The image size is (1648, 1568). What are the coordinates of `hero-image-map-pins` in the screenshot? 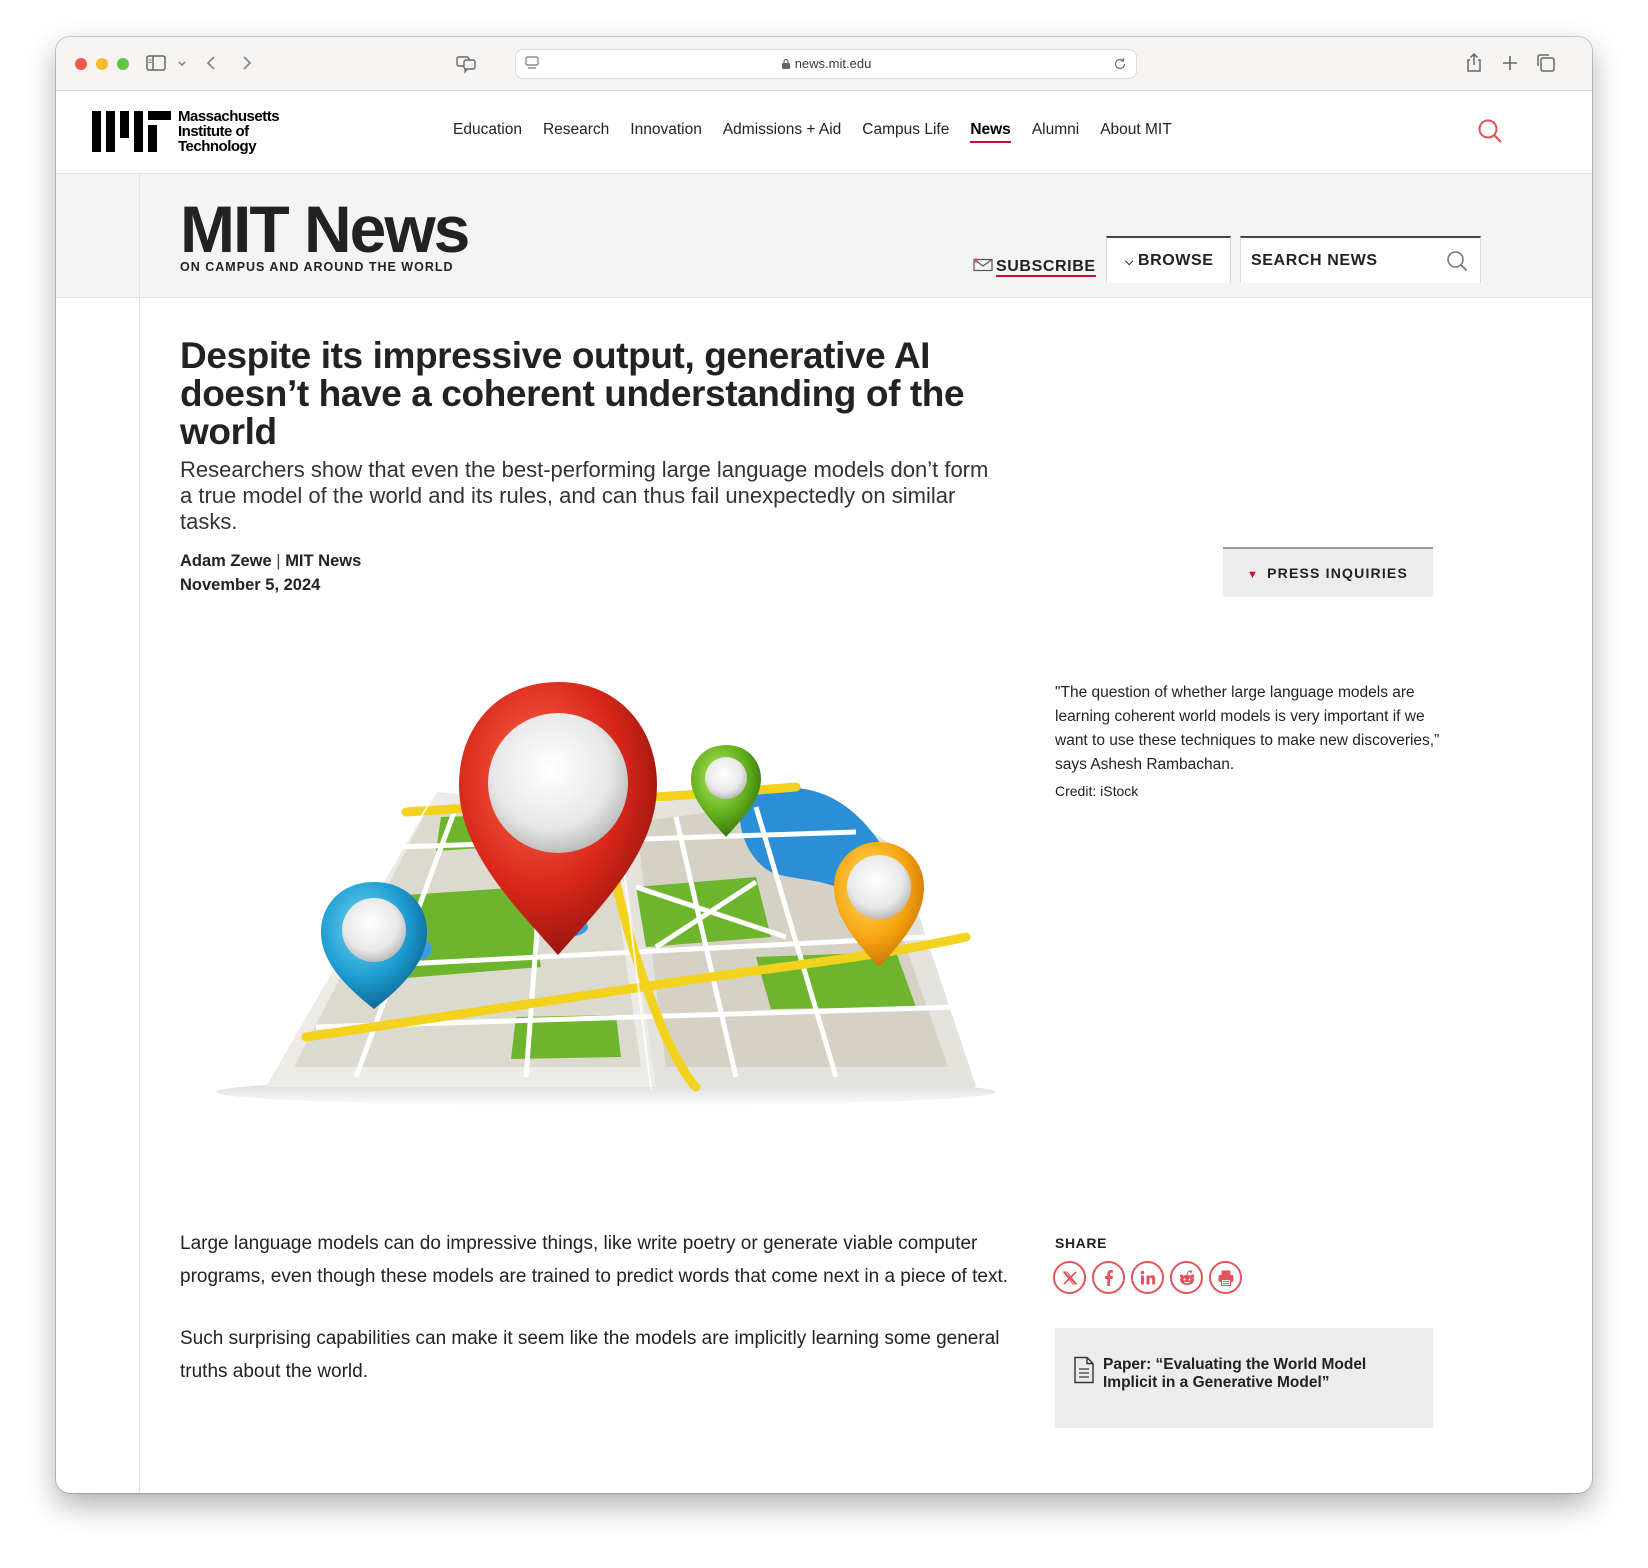 It's located at (606, 872).